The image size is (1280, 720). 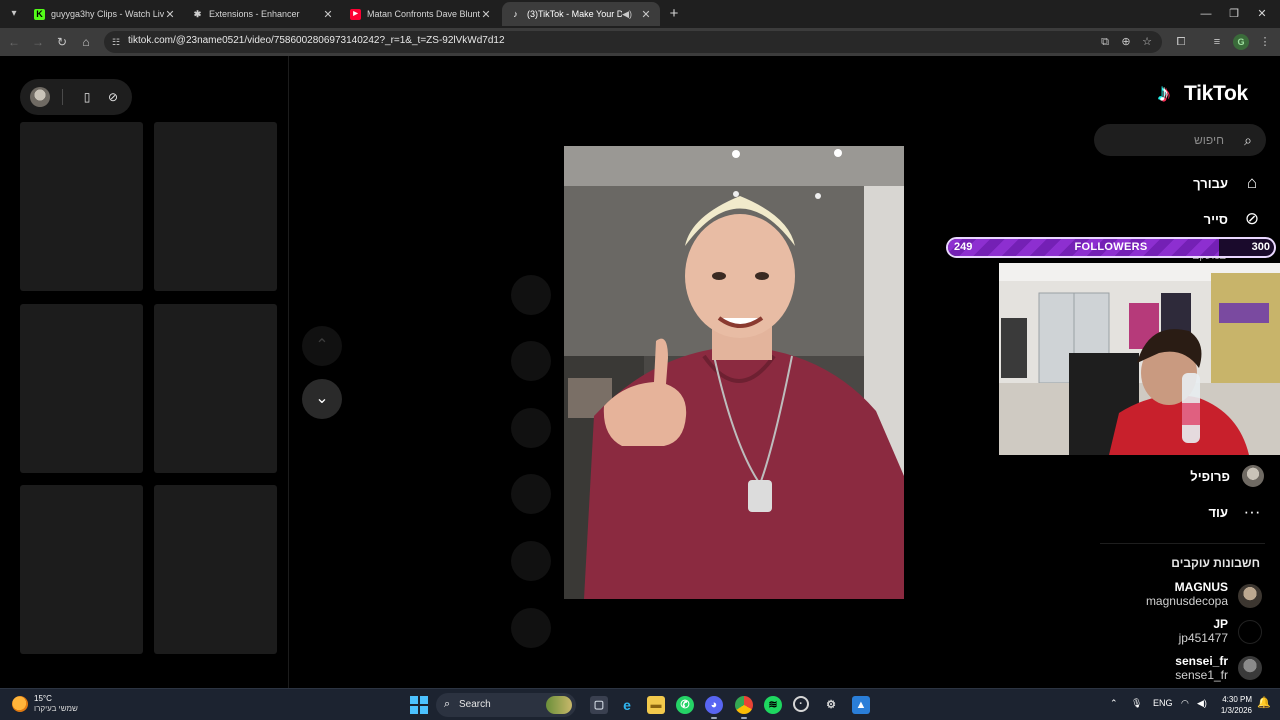 I want to click on forward-icon: →, so click(x=38, y=42).